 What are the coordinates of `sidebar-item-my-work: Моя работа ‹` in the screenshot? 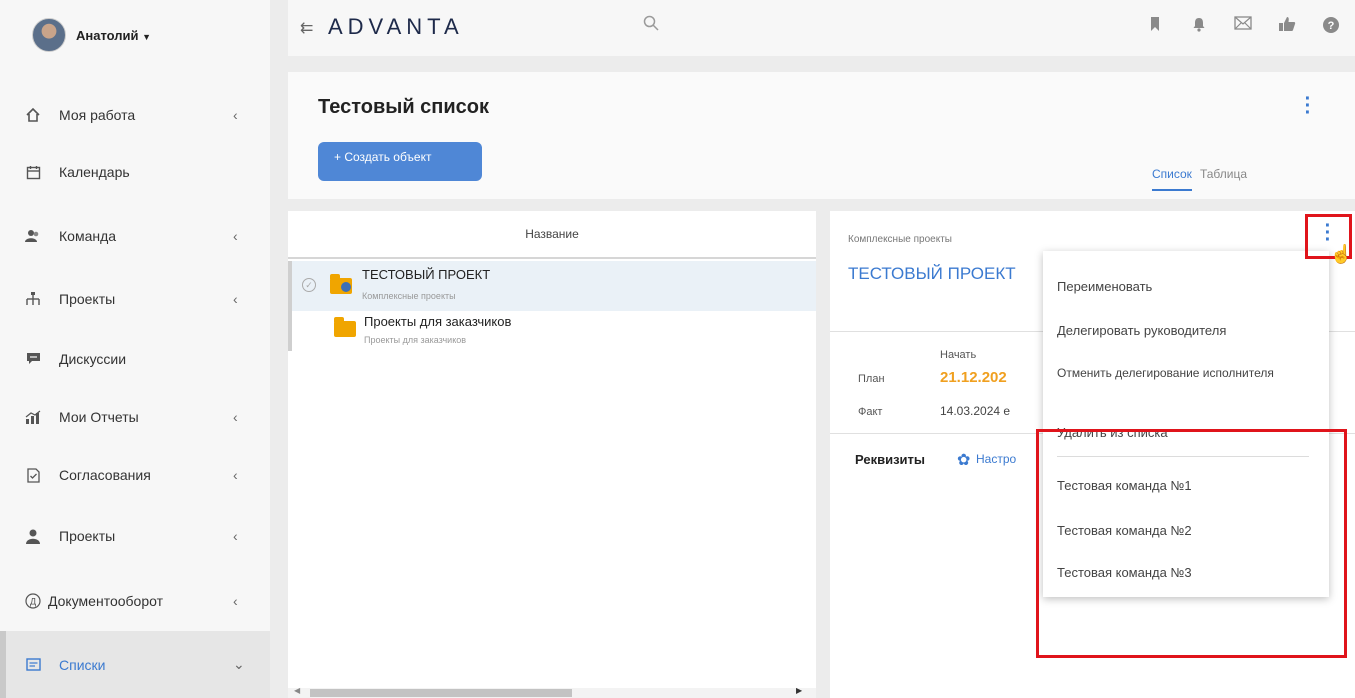 It's located at (135, 115).